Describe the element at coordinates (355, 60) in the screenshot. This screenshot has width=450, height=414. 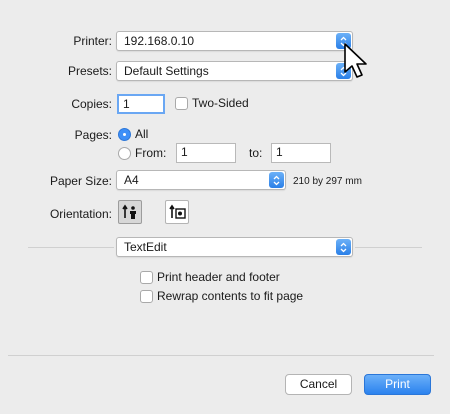
I see `mouse-pointer-icon` at that location.